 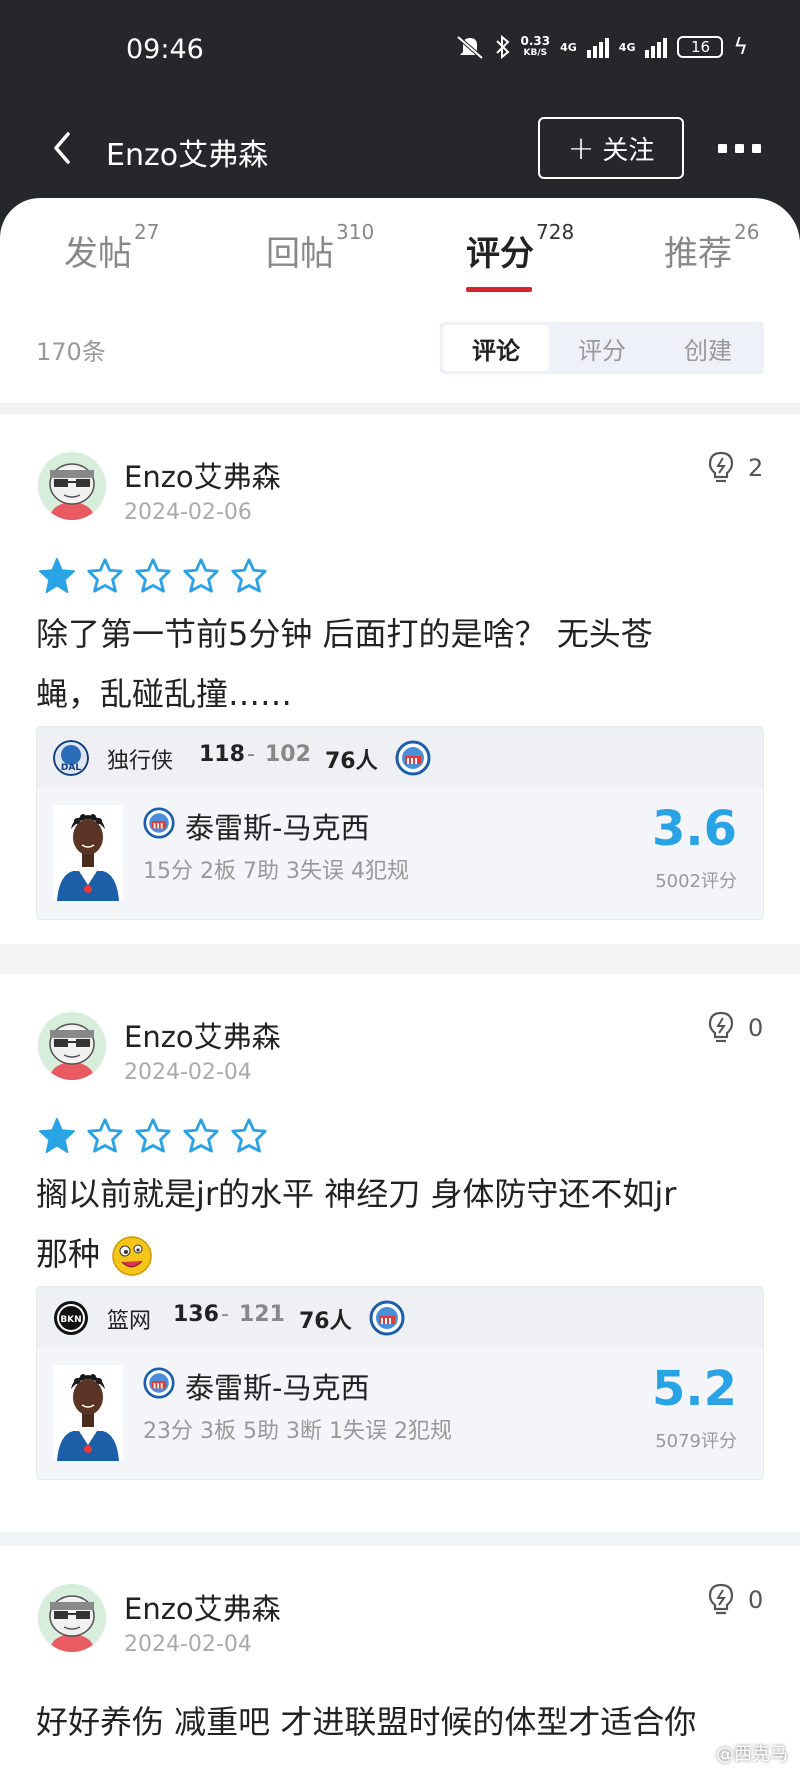 I want to click on emoji-icon, so click(x=132, y=1256).